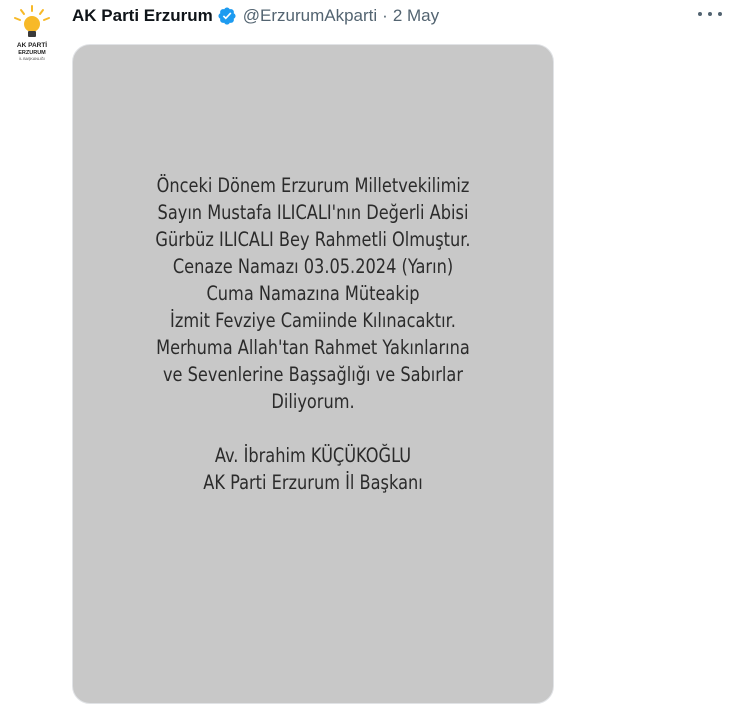 The height and width of the screenshot is (704, 740). I want to click on notice-spacer, so click(313, 428).